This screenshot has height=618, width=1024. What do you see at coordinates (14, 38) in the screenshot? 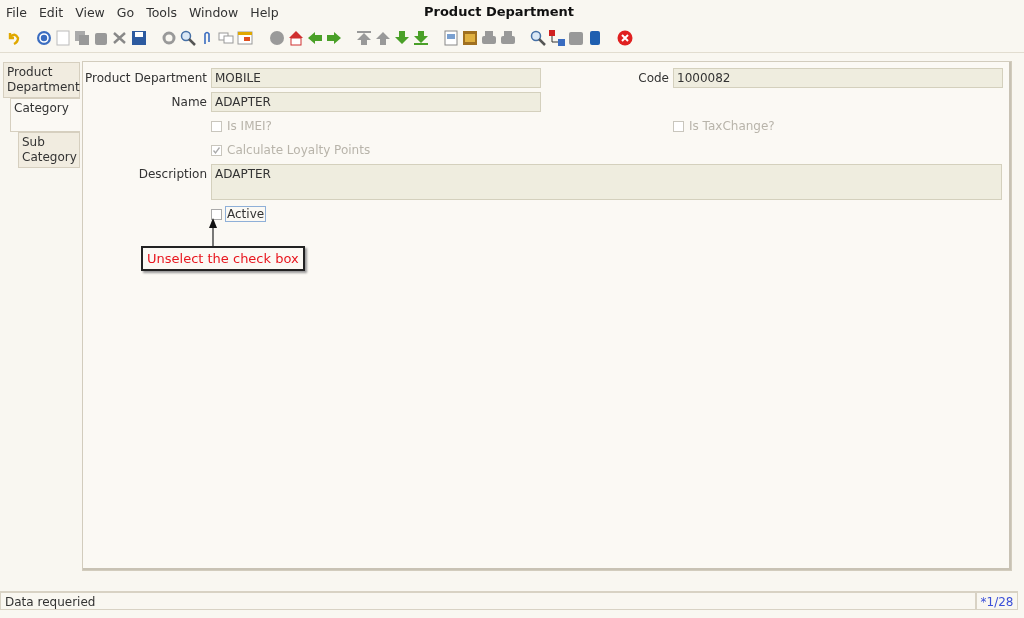
I see `undo-icon` at bounding box center [14, 38].